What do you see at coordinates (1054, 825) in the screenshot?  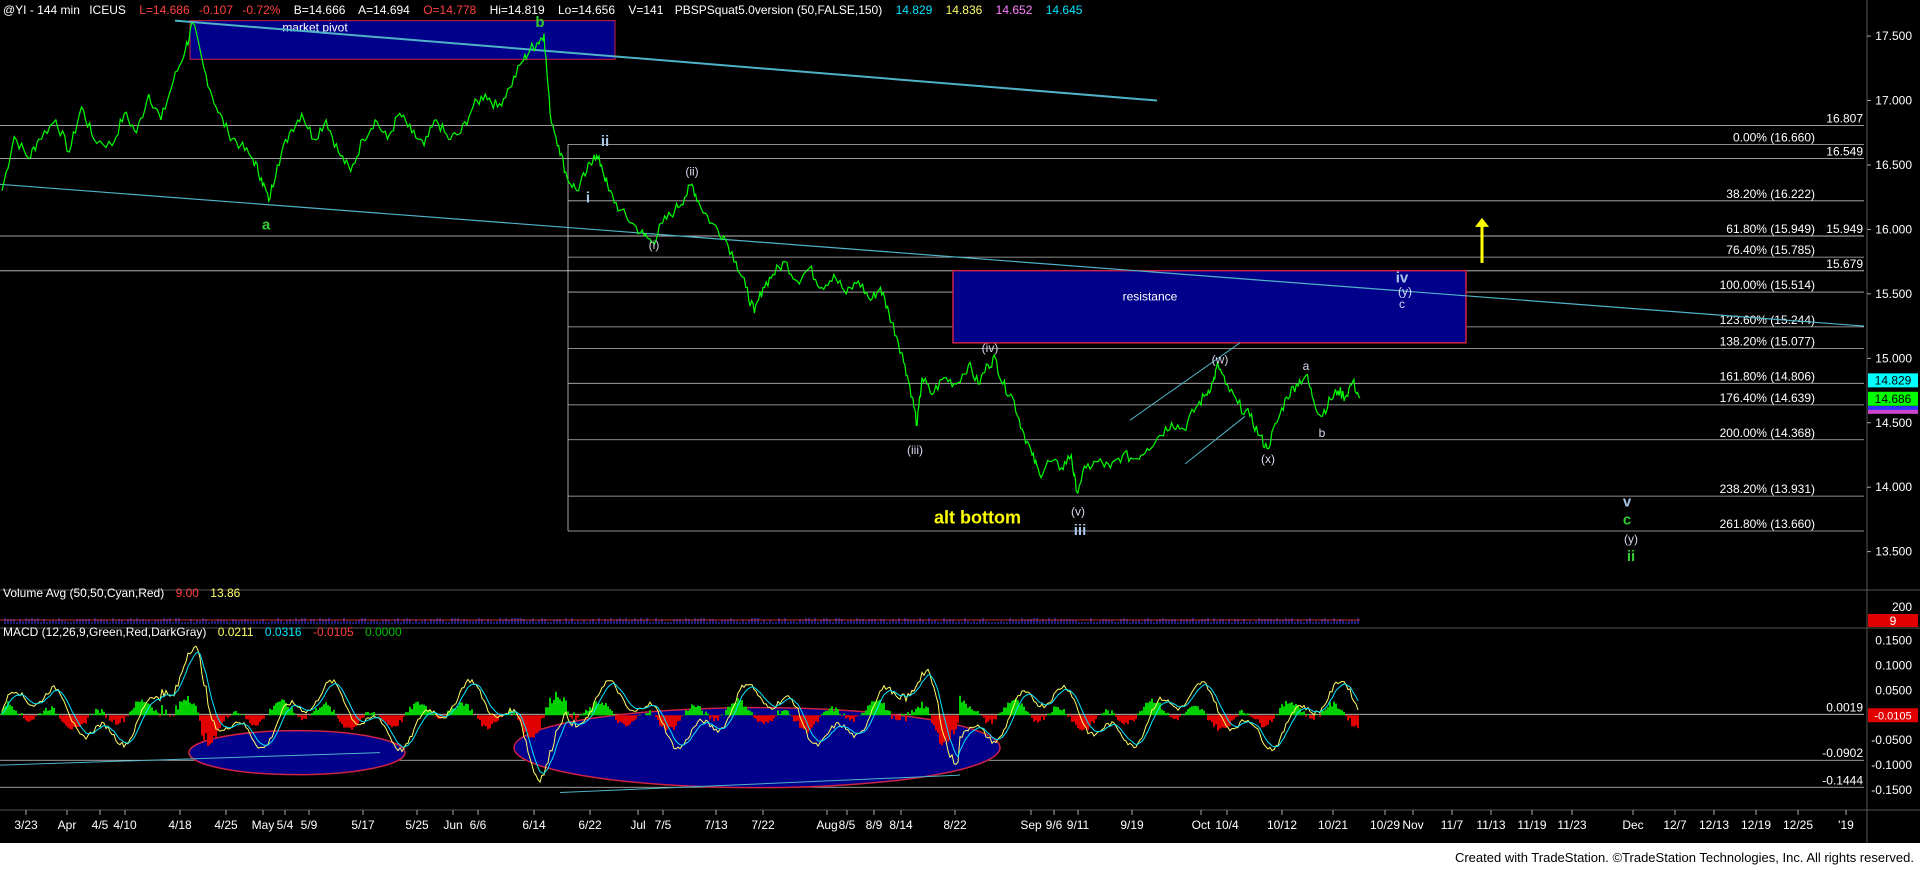 I see `time-axis-label: 9/6` at bounding box center [1054, 825].